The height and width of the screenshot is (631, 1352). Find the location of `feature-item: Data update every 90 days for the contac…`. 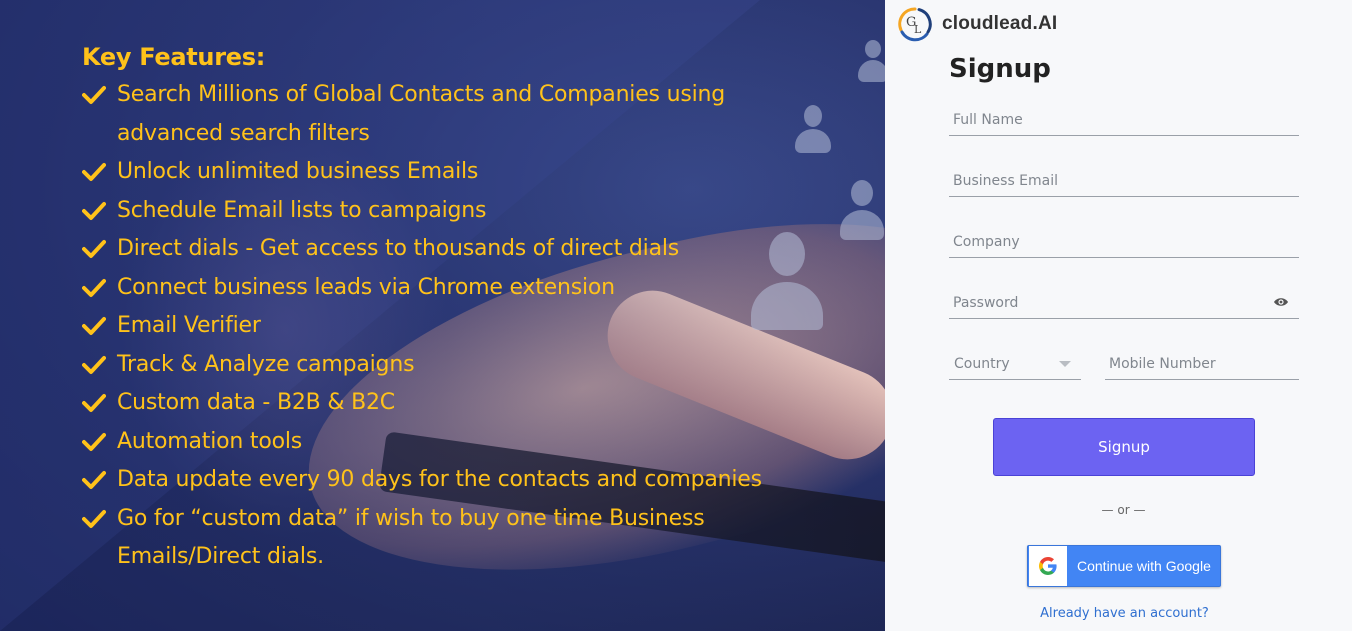

feature-item: Data update every 90 days for the contac… is located at coordinates (432, 480).